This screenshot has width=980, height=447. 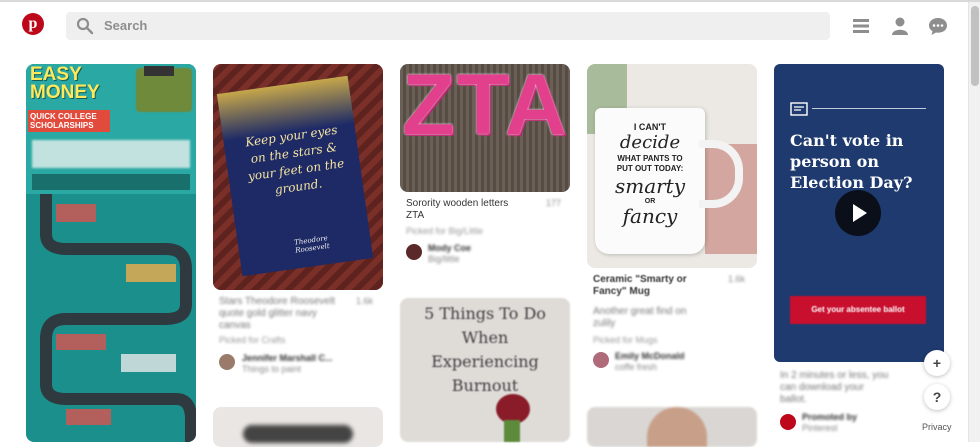 I want to click on search-input: Search, so click(x=448, y=26).